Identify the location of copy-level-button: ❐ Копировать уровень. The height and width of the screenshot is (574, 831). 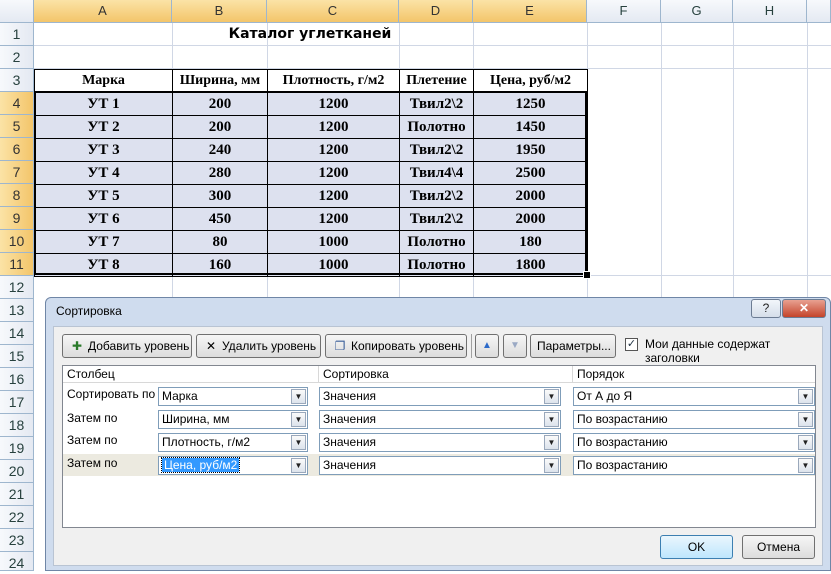
(396, 346).